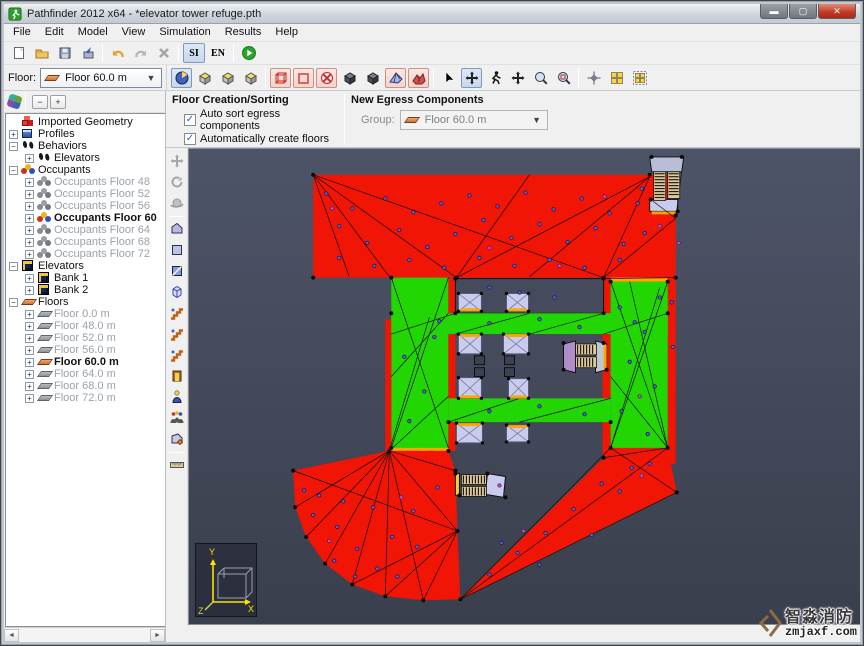  I want to click on scroll-left-arrow: ◄, so click(11, 635).